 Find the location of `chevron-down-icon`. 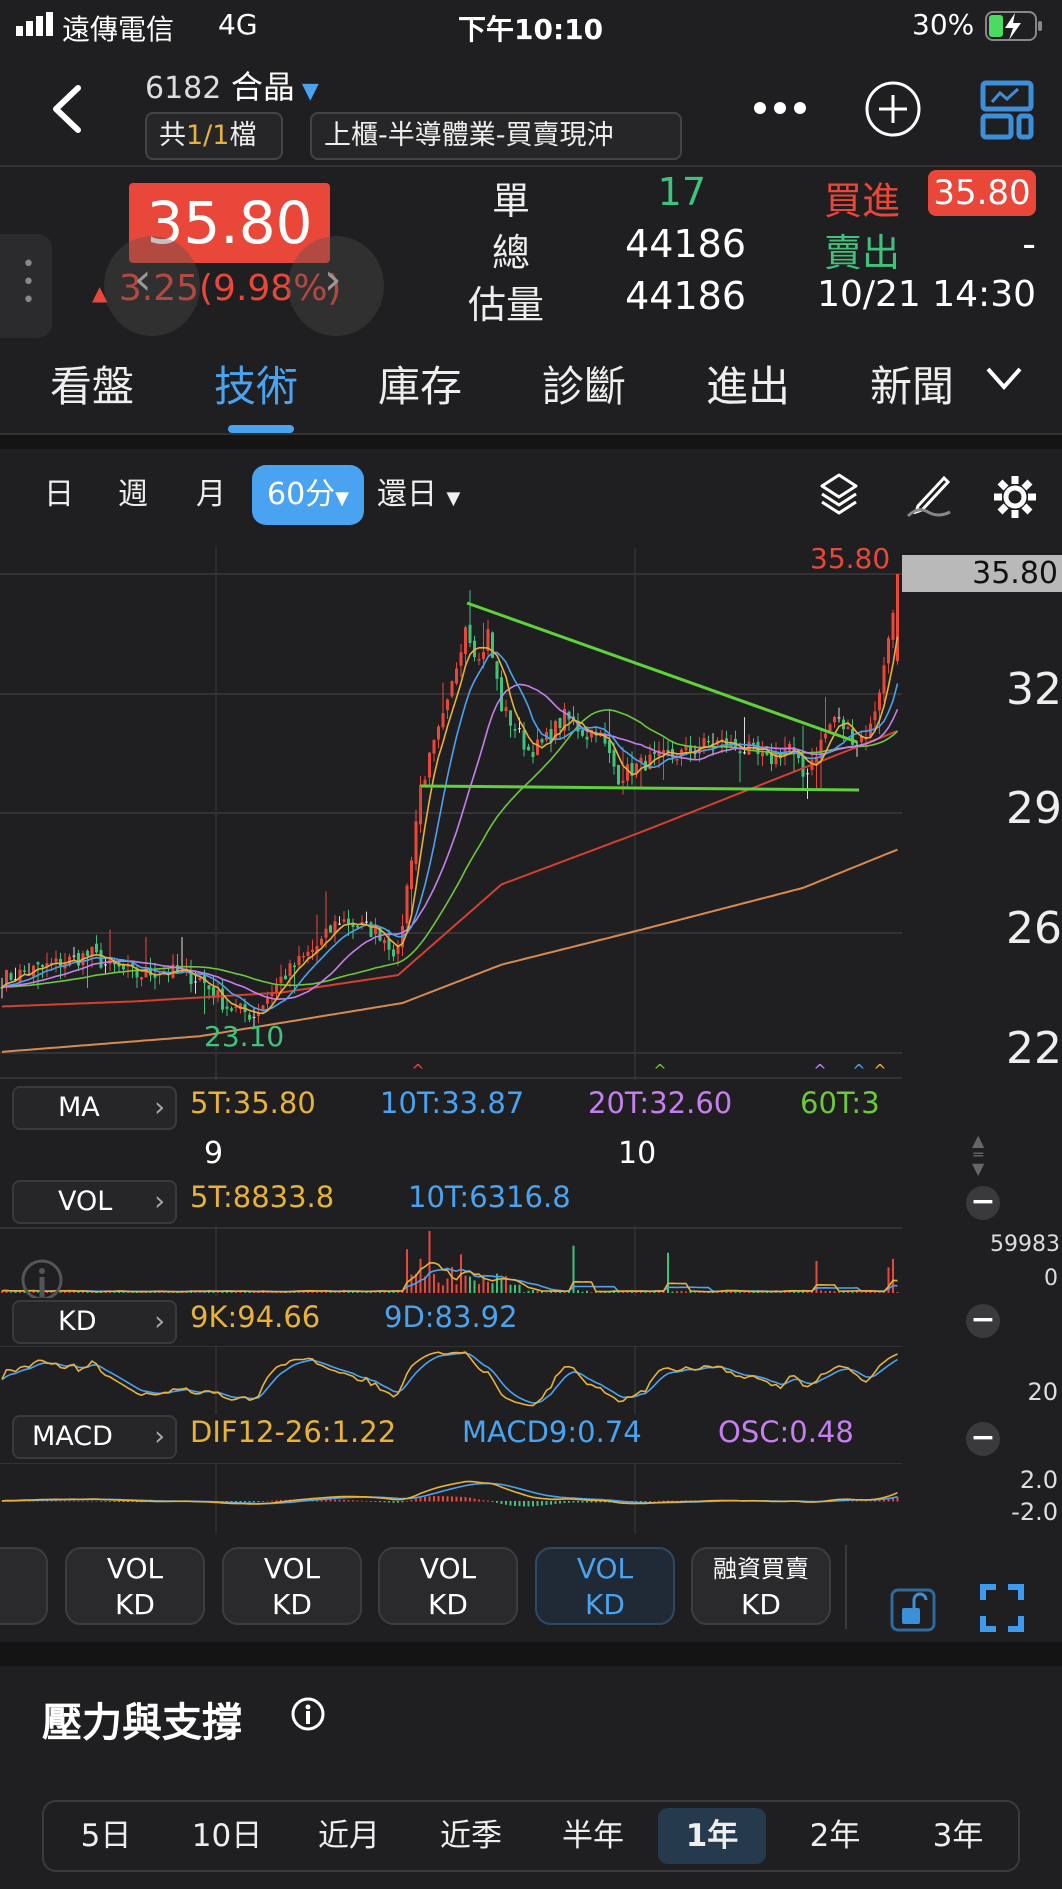

chevron-down-icon is located at coordinates (1004, 378).